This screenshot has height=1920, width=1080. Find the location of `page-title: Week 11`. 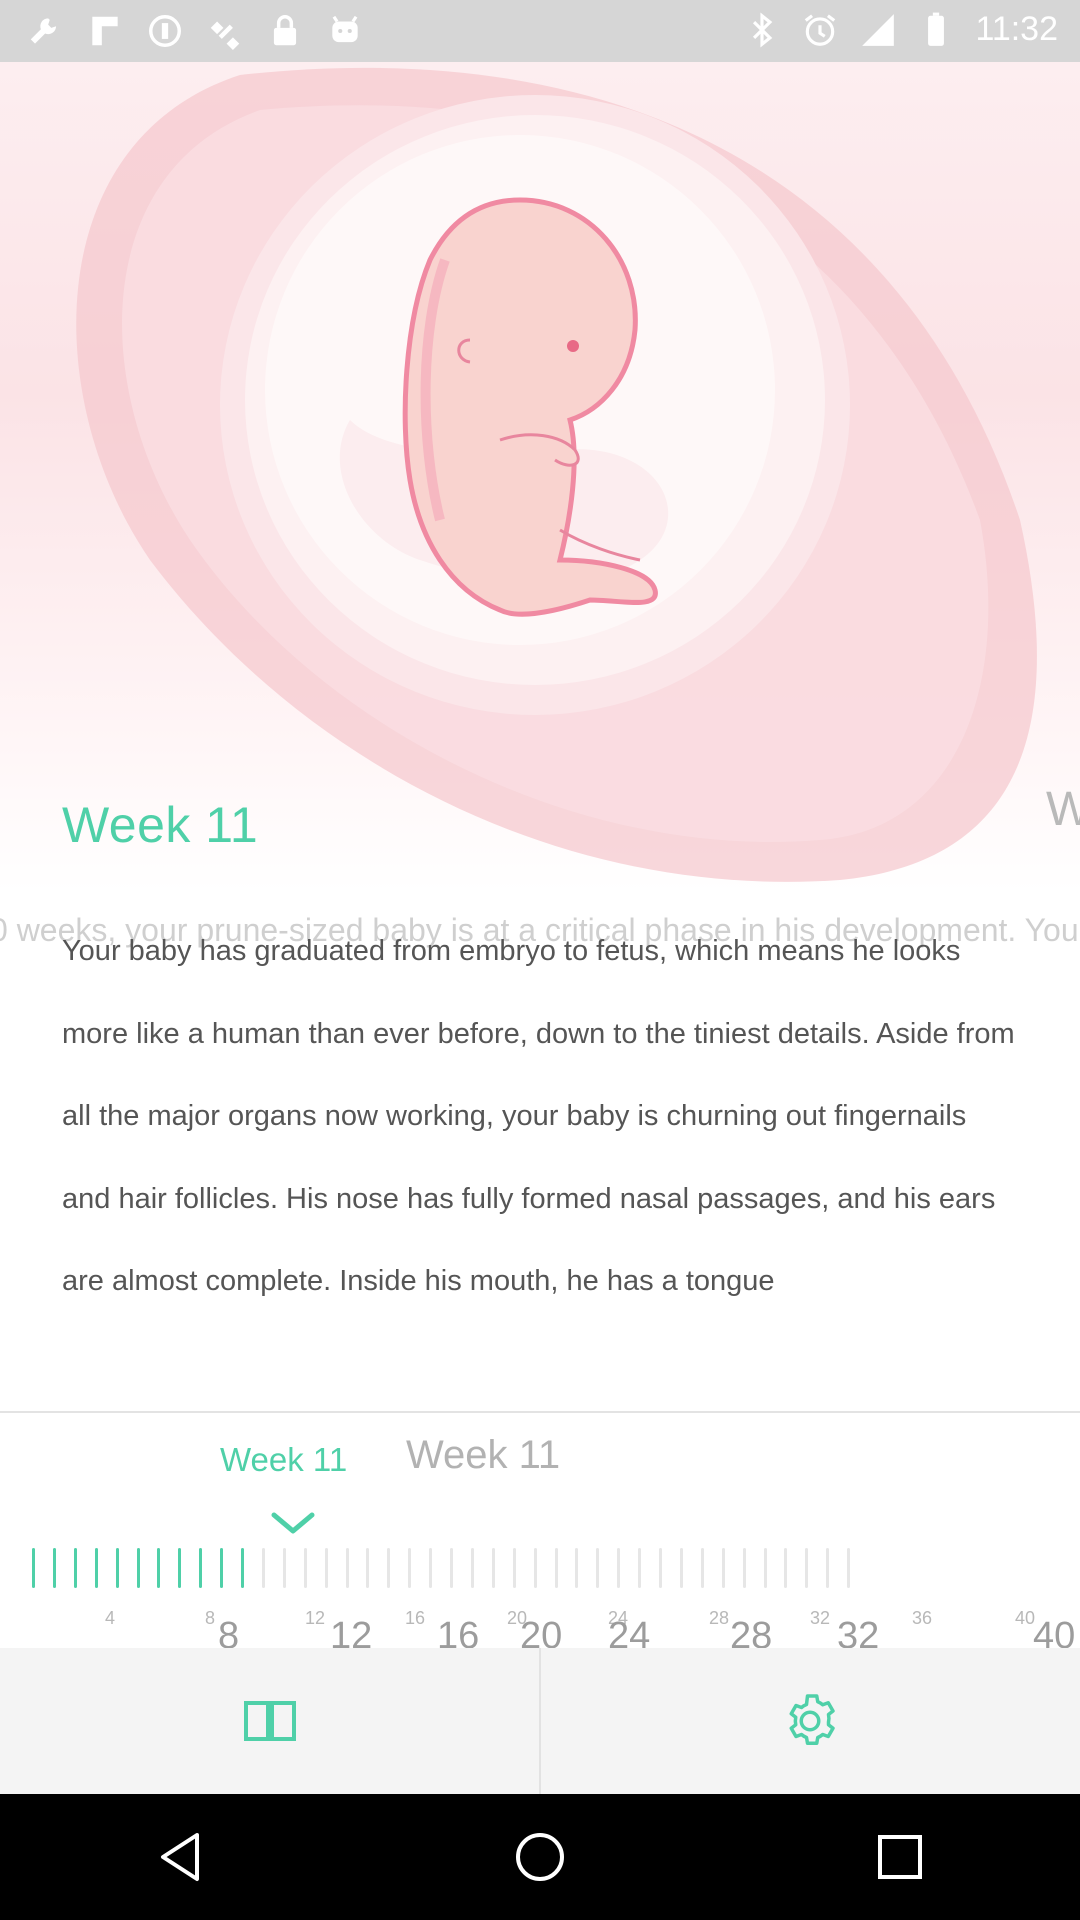

page-title: Week 11 is located at coordinates (160, 825).